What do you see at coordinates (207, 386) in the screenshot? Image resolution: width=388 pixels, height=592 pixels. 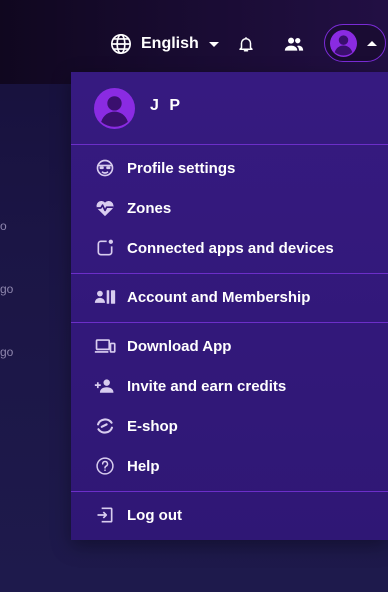 I see `menu-item-label: Invite and earn credits` at bounding box center [207, 386].